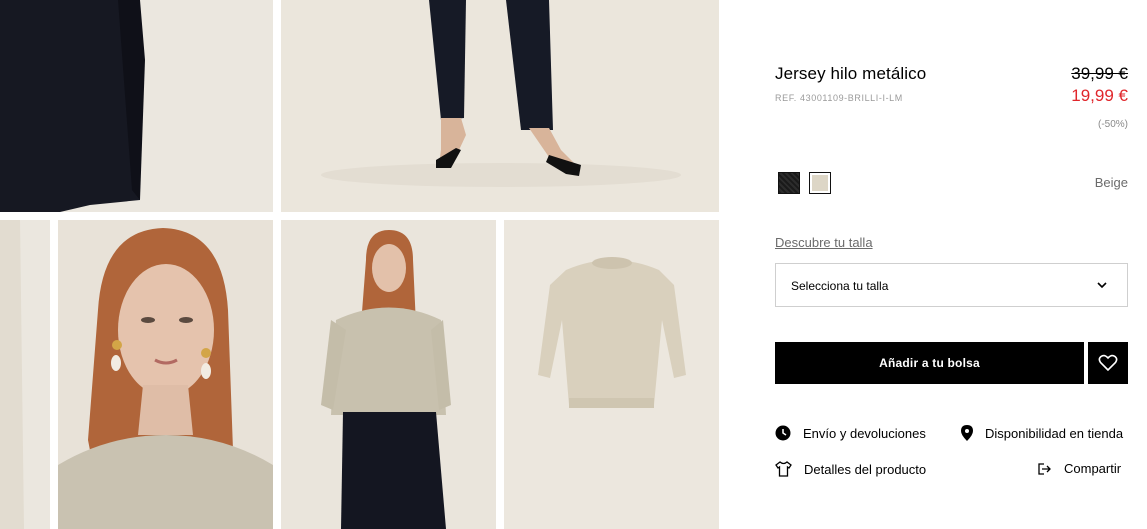 This screenshot has height=529, width=1147. I want to click on model-image, so click(388, 374).